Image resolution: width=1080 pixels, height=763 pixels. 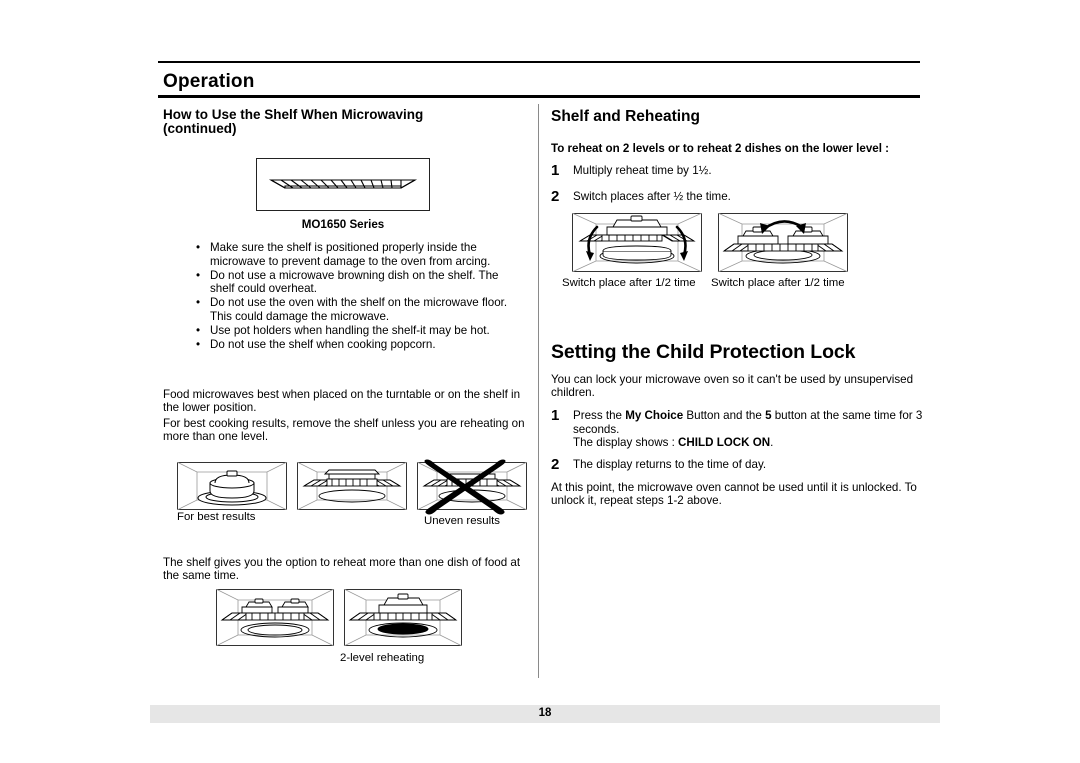 I want to click on figure-two-level-reheating, so click(x=339, y=617).